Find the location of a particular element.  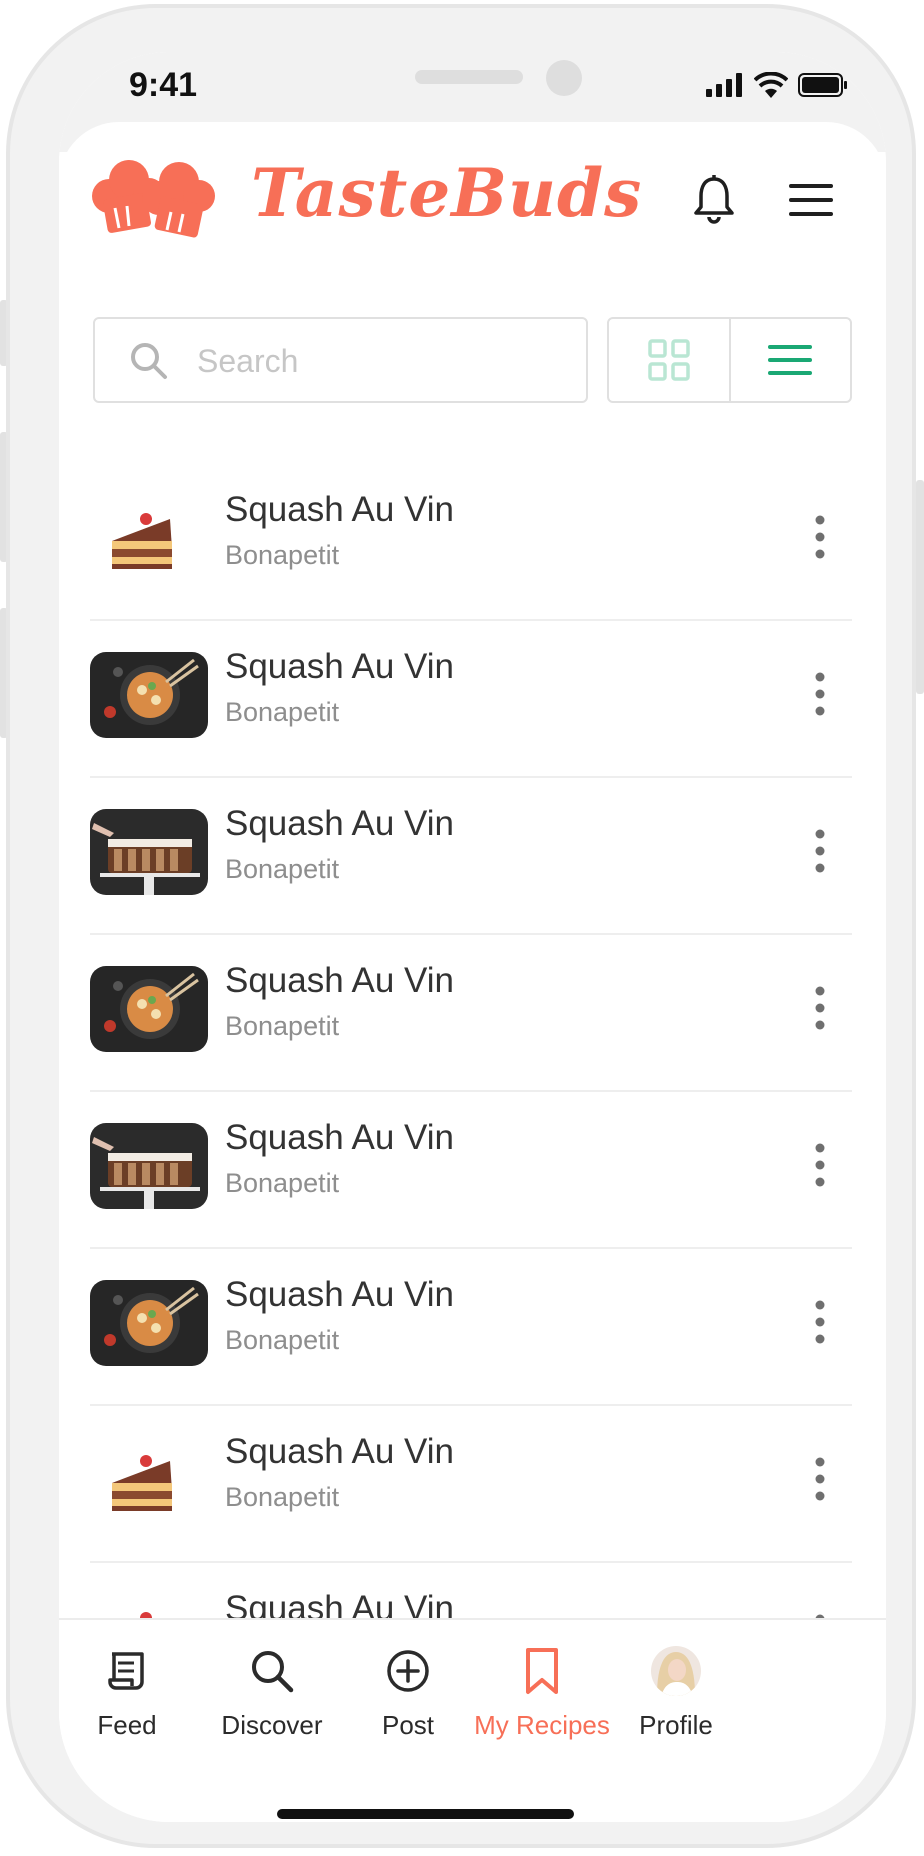

speaker-grille is located at coordinates (469, 77).